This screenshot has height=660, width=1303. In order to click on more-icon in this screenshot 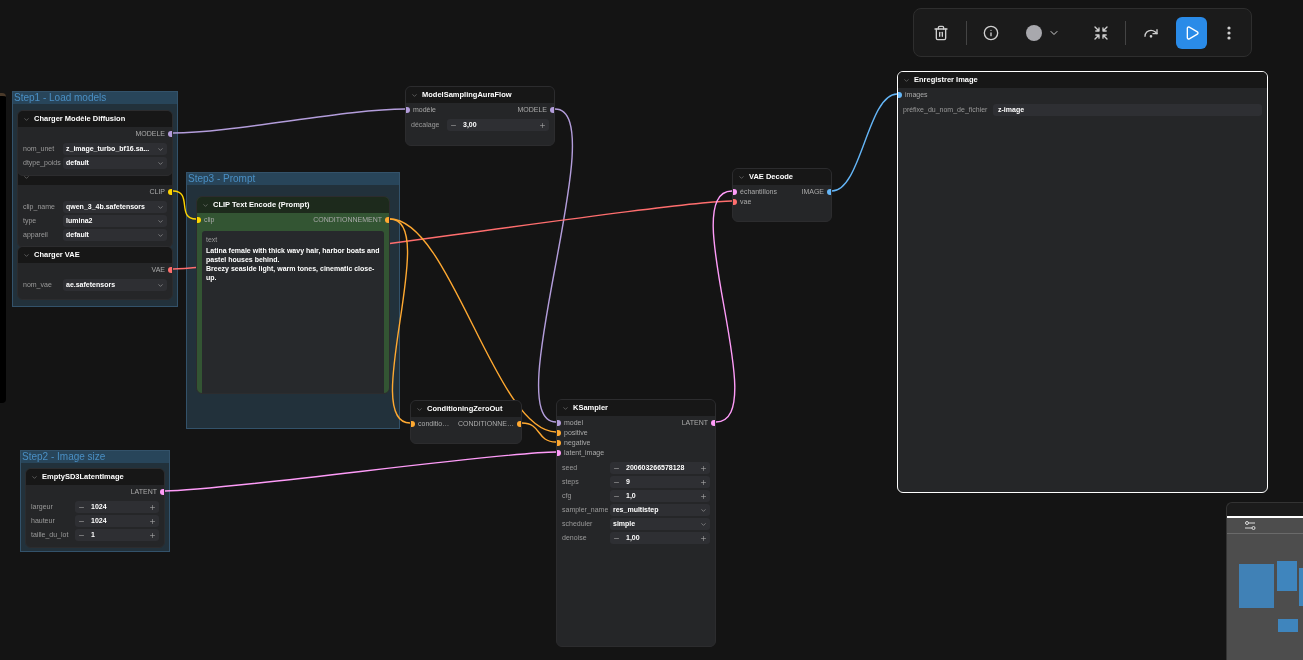, I will do `click(1229, 32)`.